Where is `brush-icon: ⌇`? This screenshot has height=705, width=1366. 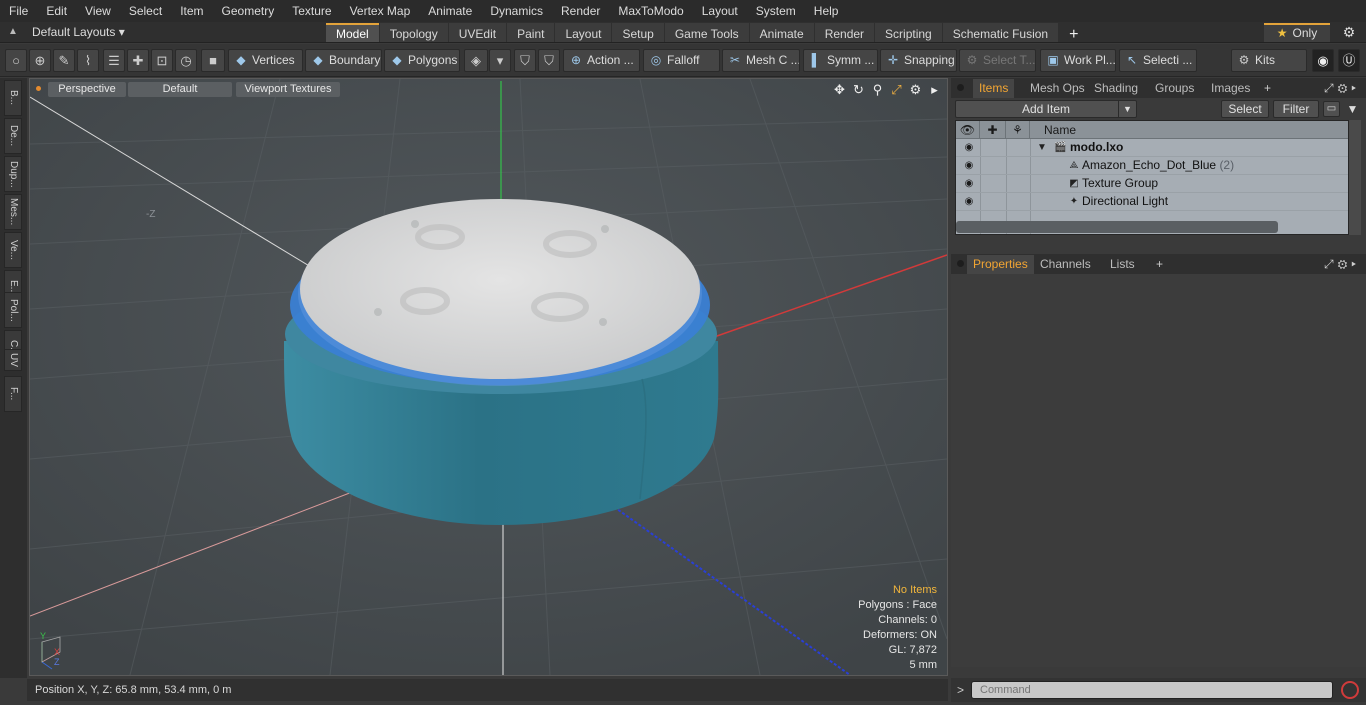
brush-icon: ⌇ is located at coordinates (88, 60).